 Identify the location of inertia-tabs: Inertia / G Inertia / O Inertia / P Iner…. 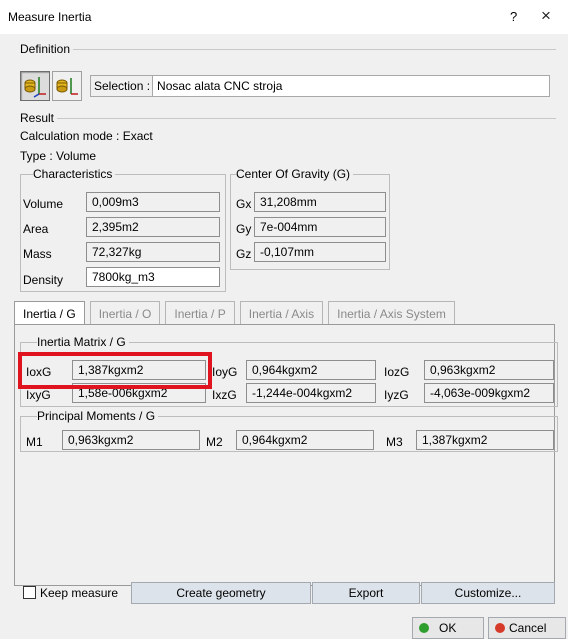
(237, 313).